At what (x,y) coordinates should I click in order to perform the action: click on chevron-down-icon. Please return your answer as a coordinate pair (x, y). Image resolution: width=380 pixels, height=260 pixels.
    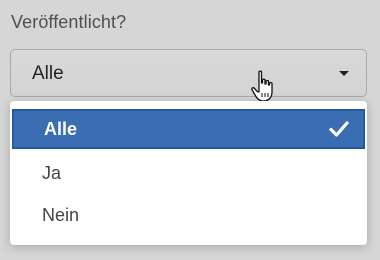
    Looking at the image, I should click on (344, 73).